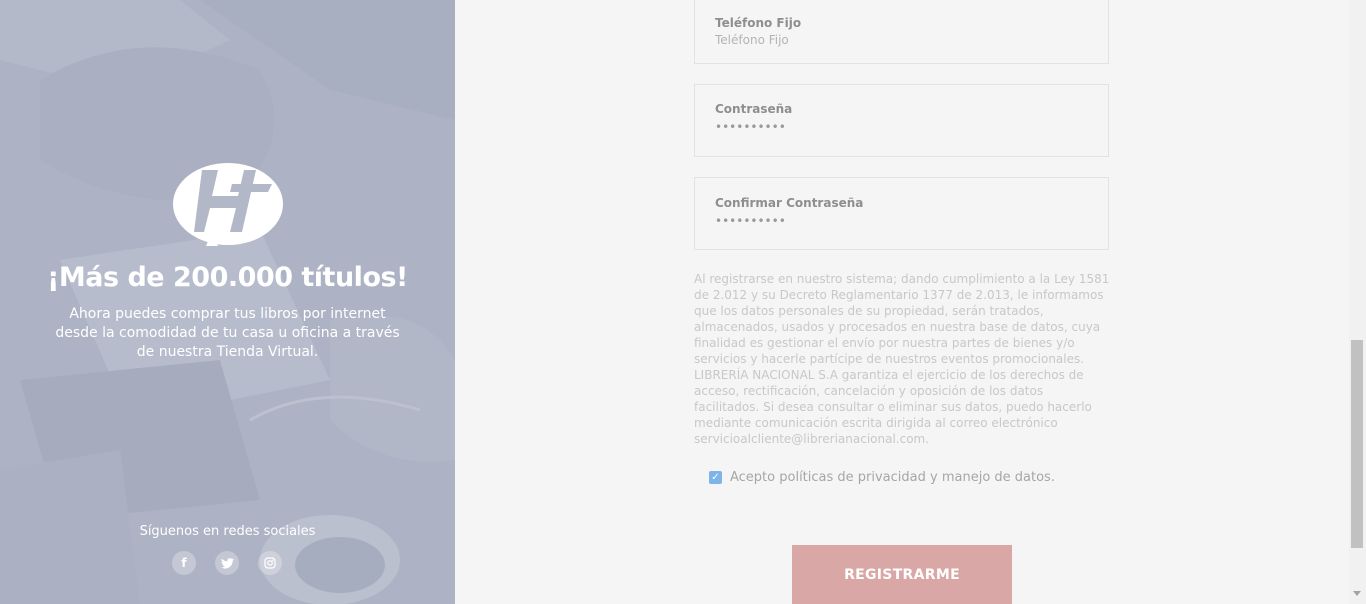 This screenshot has width=1366, height=604. What do you see at coordinates (1357, 593) in the screenshot?
I see `scroll-down-icon` at bounding box center [1357, 593].